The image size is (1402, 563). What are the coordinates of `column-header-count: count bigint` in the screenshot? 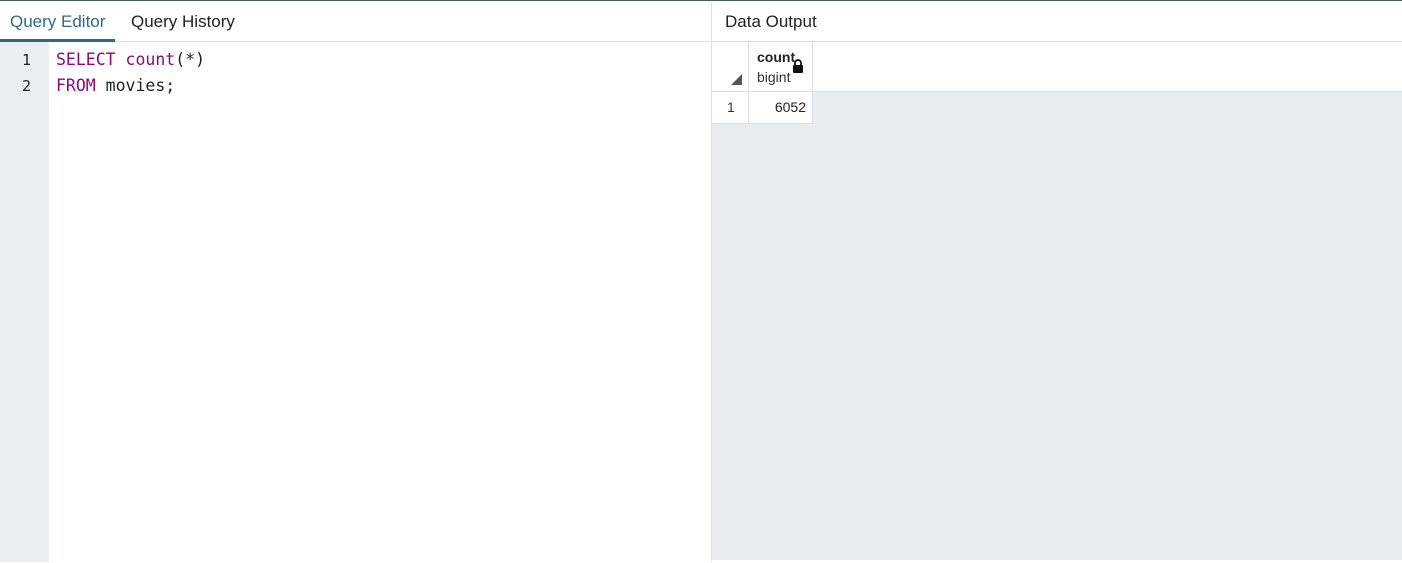 It's located at (781, 66).